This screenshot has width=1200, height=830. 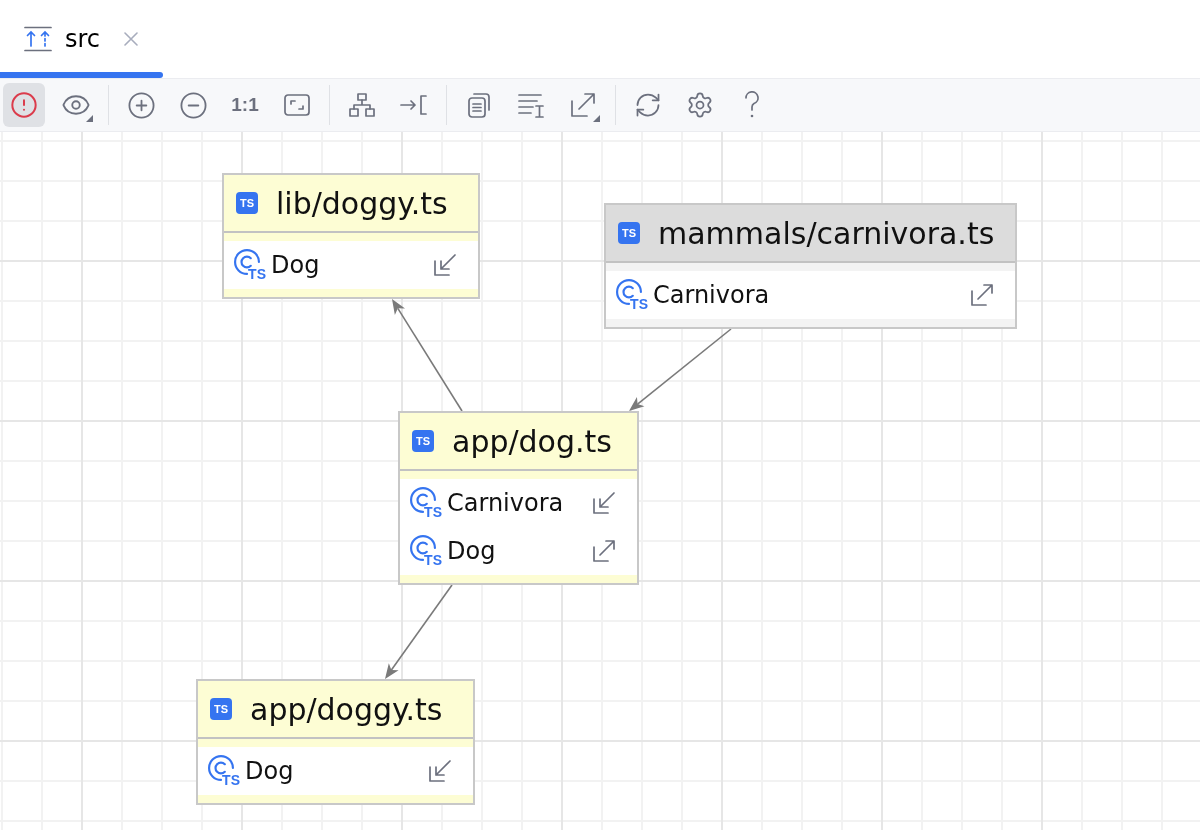 I want to click on refresh-icon, so click(x=648, y=105).